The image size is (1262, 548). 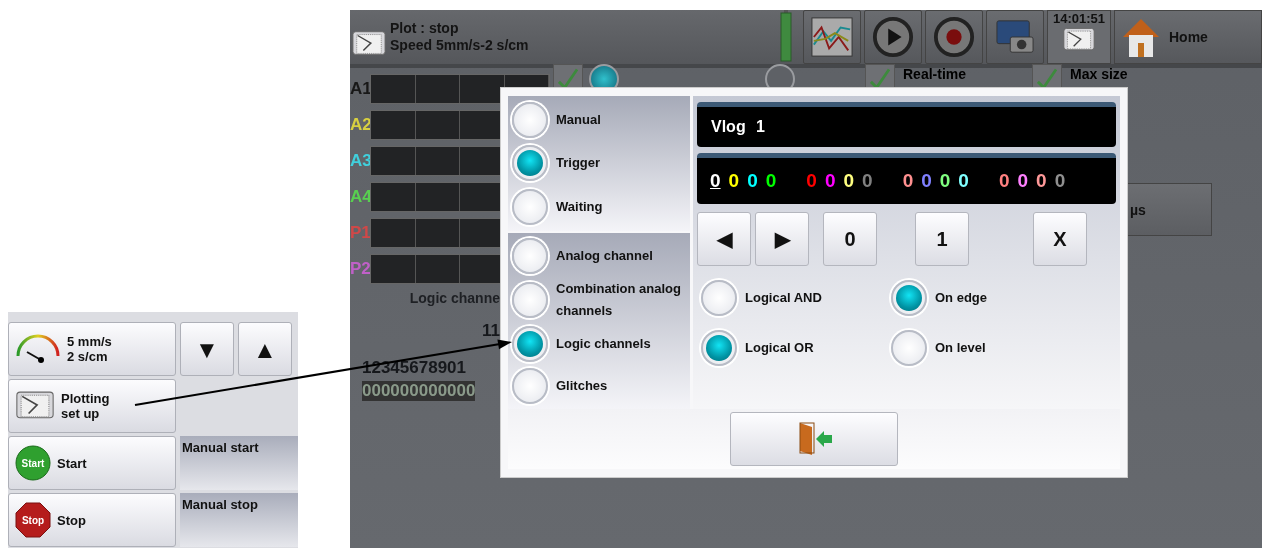 What do you see at coordinates (491, 331) in the screenshot?
I see `channel-numbers: 11` at bounding box center [491, 331].